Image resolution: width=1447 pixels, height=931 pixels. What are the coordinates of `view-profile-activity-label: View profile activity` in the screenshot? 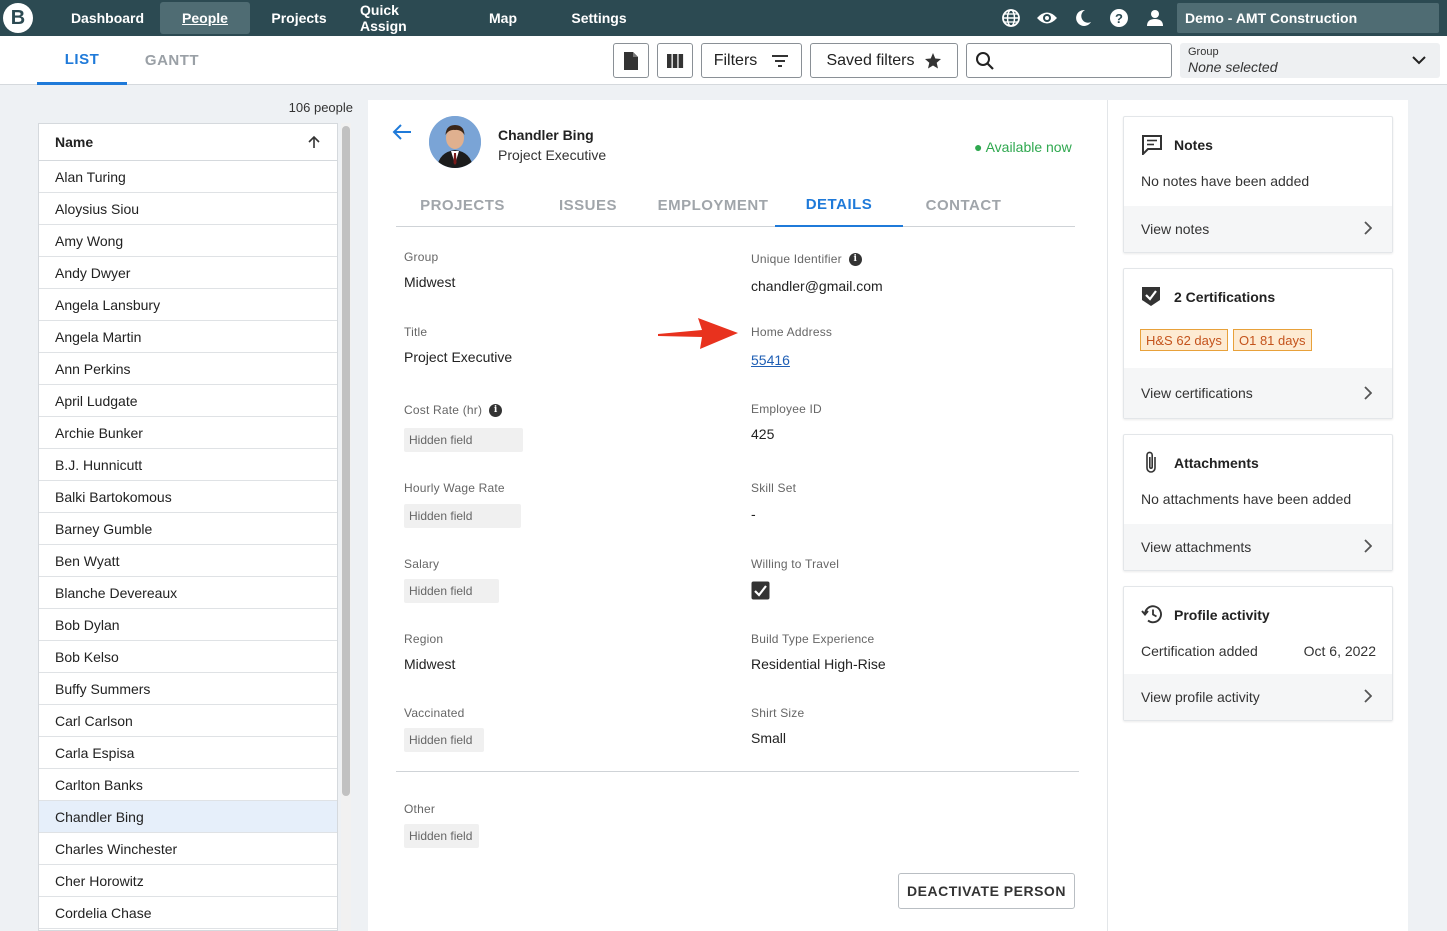 It's located at (1200, 697).